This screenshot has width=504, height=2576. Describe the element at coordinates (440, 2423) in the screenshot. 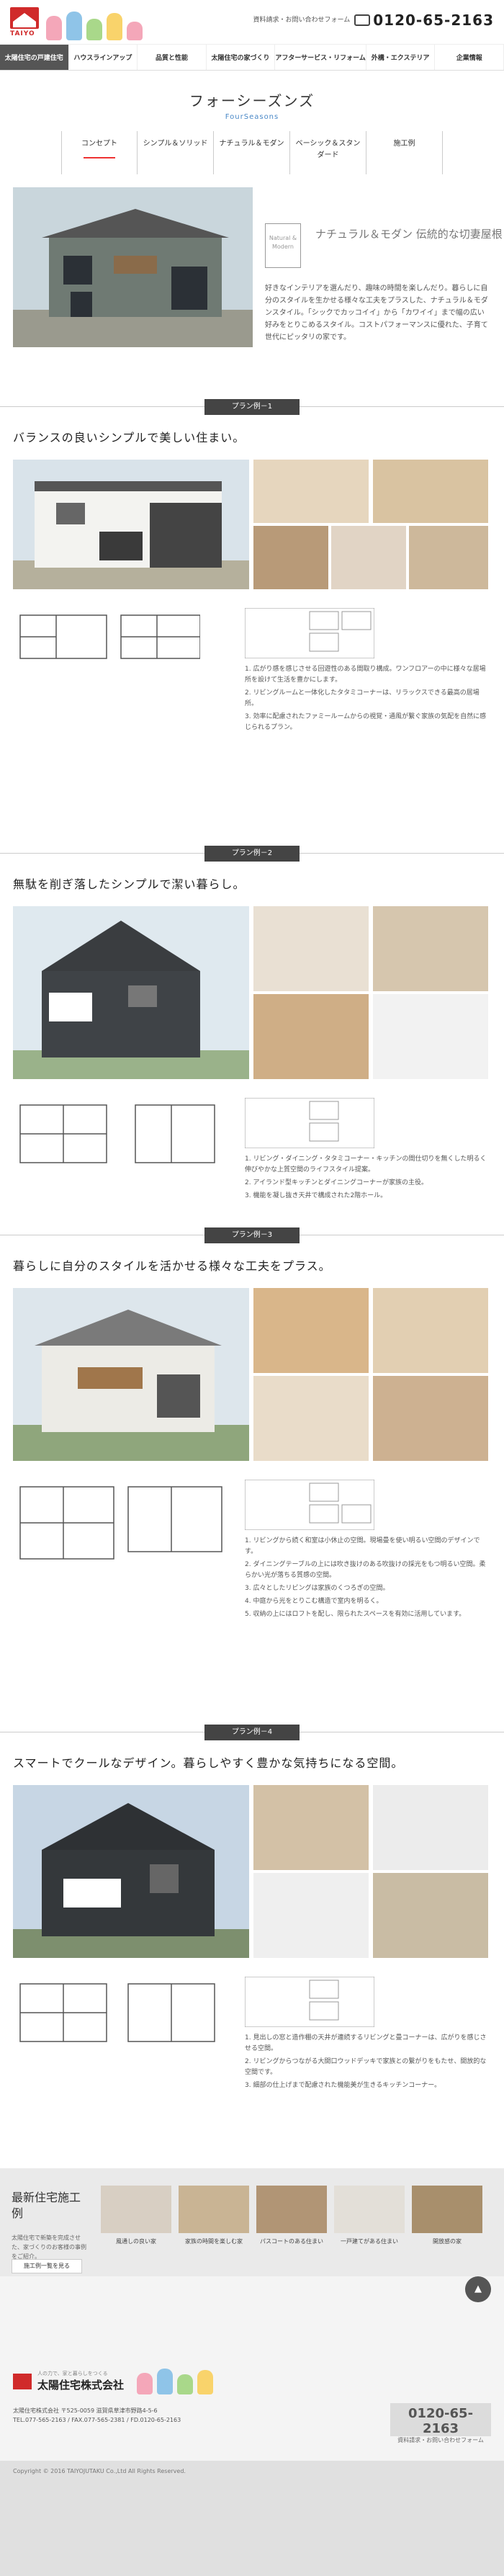

I see `footer-tel-box: 0120-65-2163 資料請求・お問い合わせフォーム` at that location.